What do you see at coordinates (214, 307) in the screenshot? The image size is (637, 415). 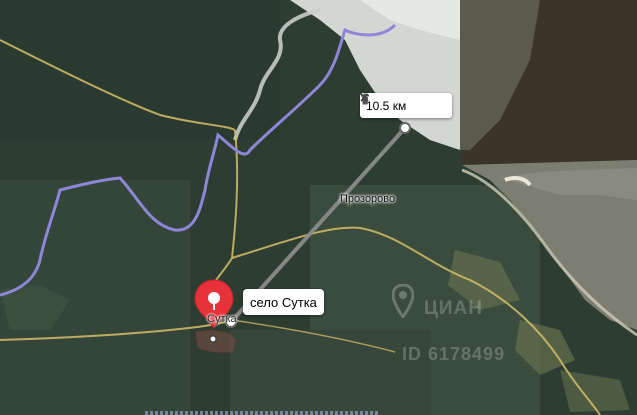 I see `map-pin-icon` at bounding box center [214, 307].